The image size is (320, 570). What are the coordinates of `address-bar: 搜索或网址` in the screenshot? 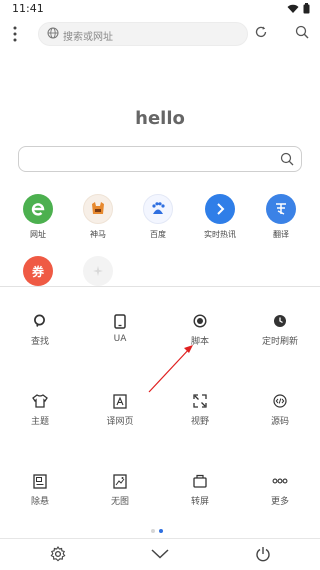 It's located at (143, 34).